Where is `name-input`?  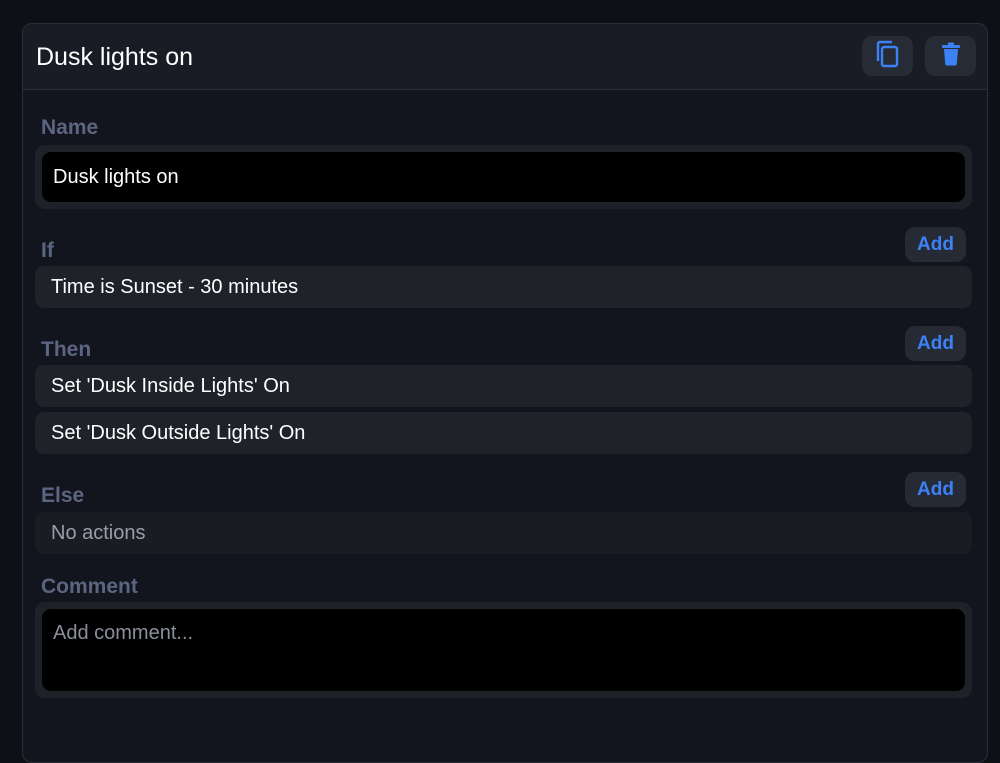
name-input is located at coordinates (503, 177).